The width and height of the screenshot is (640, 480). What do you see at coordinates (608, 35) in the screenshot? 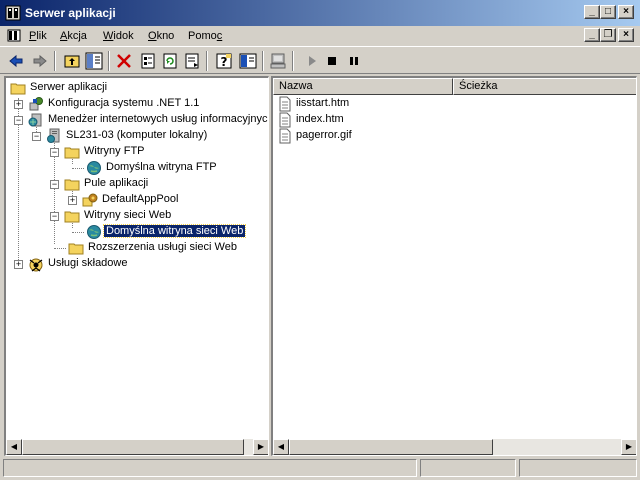
I see `mdi-restore-button: ❐` at bounding box center [608, 35].